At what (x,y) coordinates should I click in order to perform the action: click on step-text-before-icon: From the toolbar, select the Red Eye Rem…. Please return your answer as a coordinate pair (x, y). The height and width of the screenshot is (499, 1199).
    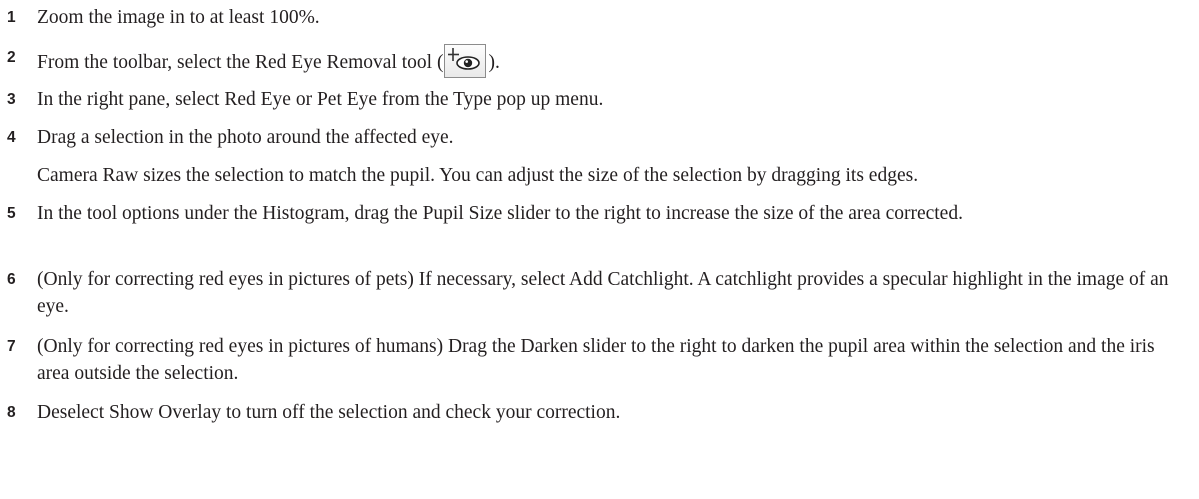
    Looking at the image, I should click on (240, 62).